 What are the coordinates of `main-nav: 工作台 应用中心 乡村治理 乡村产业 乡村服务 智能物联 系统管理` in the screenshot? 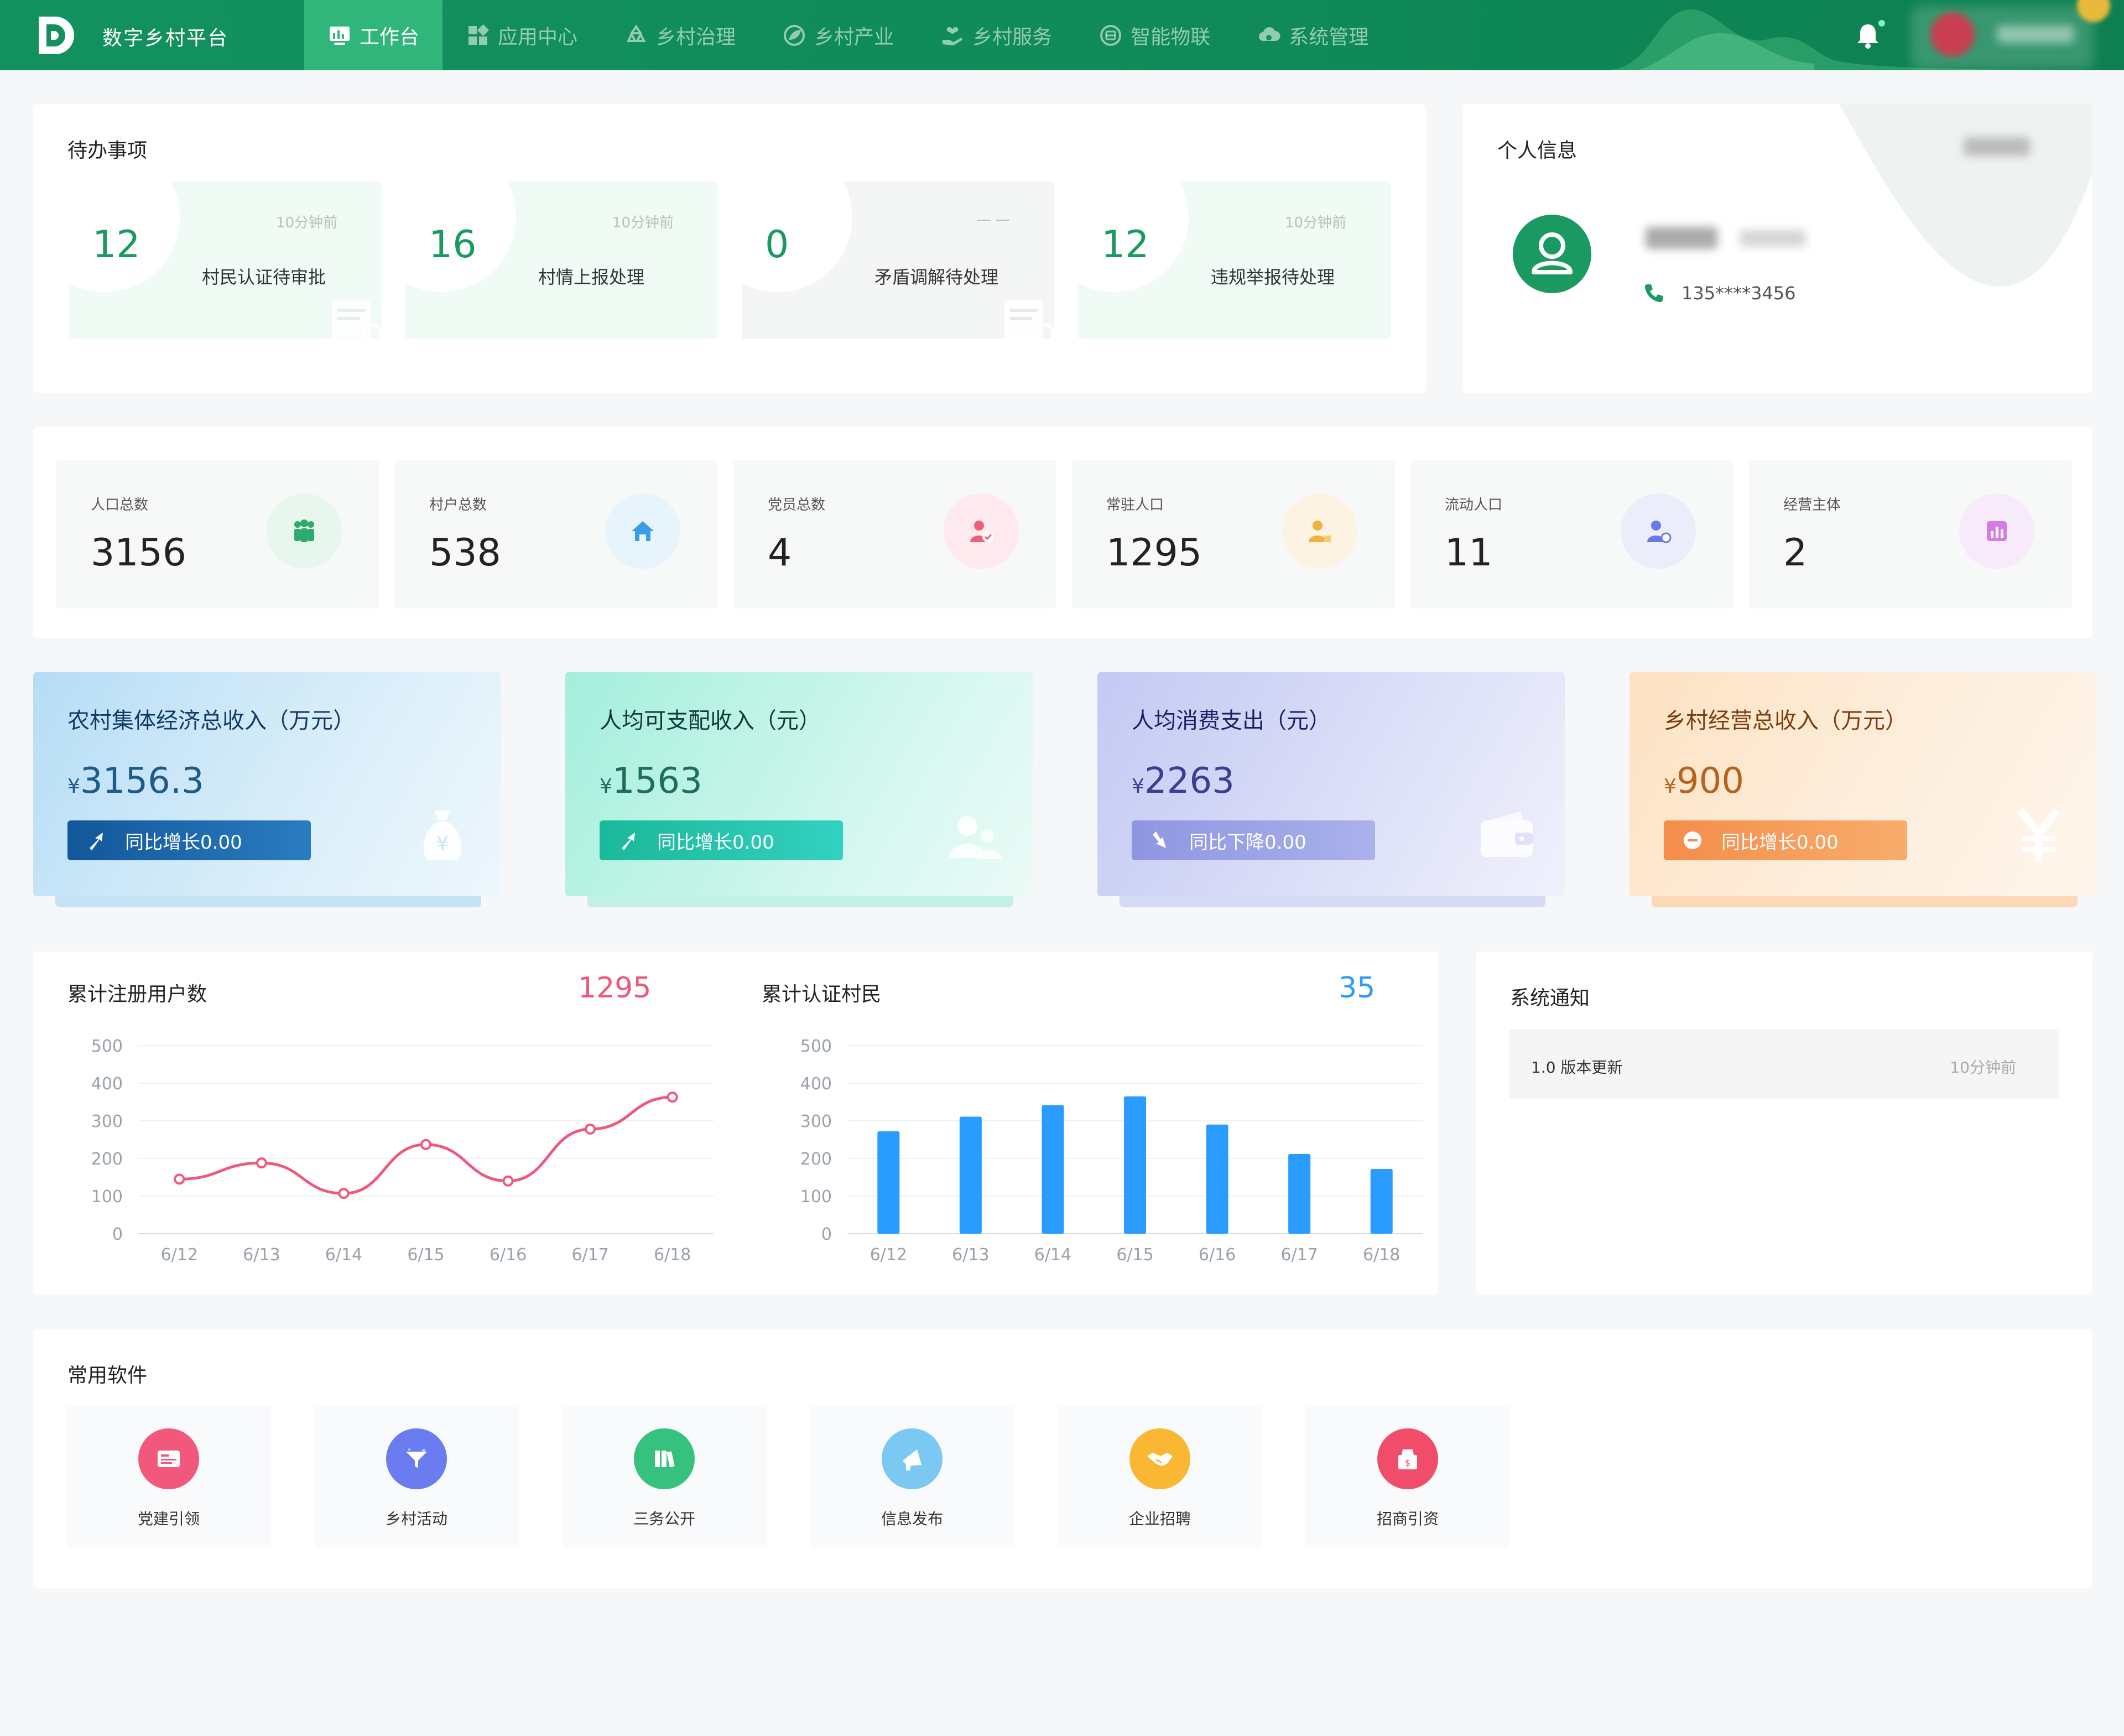 It's located at (848, 35).